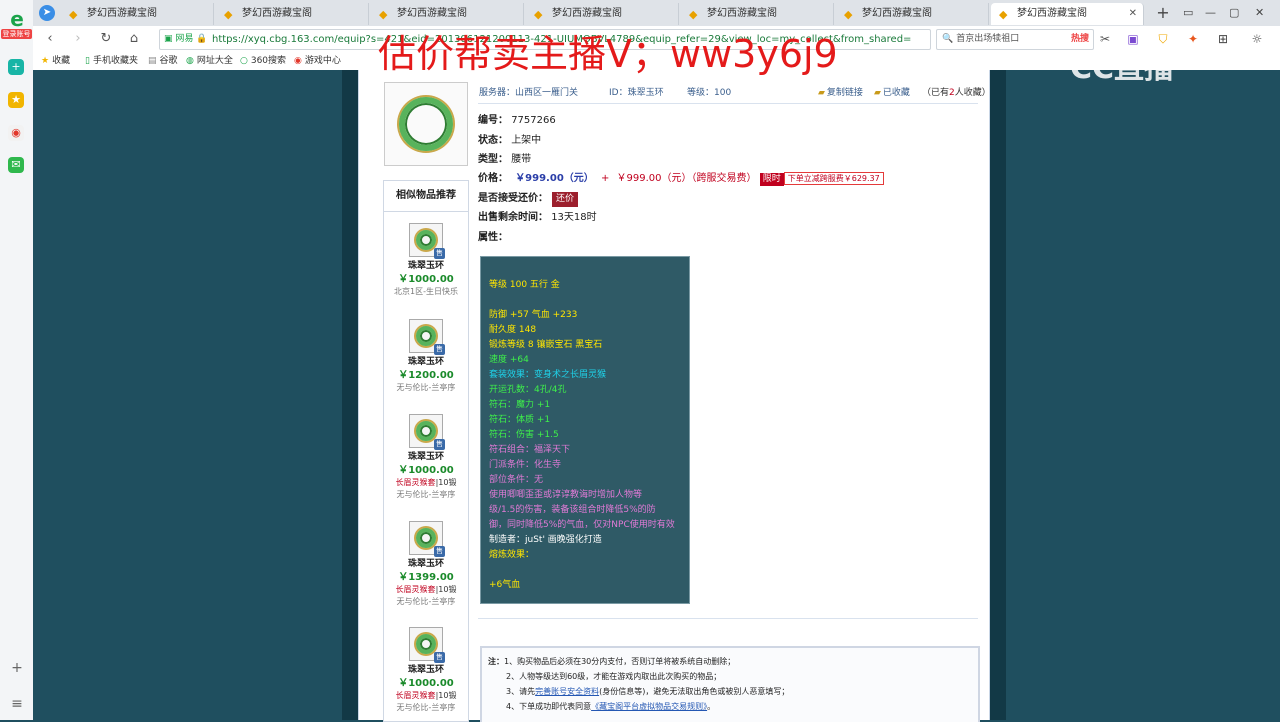 This screenshot has width=1280, height=722. Describe the element at coordinates (209, 61) in the screenshot. I see `bookmark-url-nav: ◍ 网址大全` at that location.